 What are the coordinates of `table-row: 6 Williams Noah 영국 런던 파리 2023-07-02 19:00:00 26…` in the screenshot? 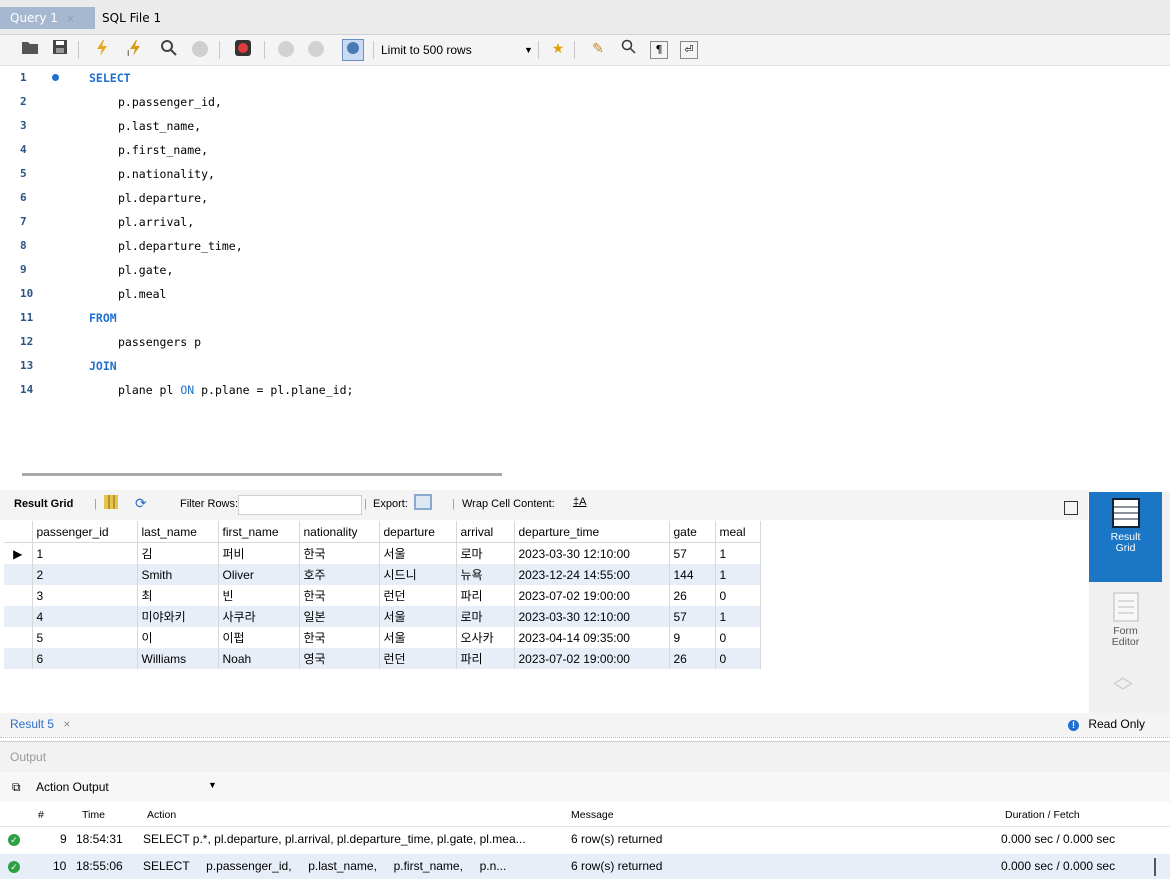 It's located at (382, 658).